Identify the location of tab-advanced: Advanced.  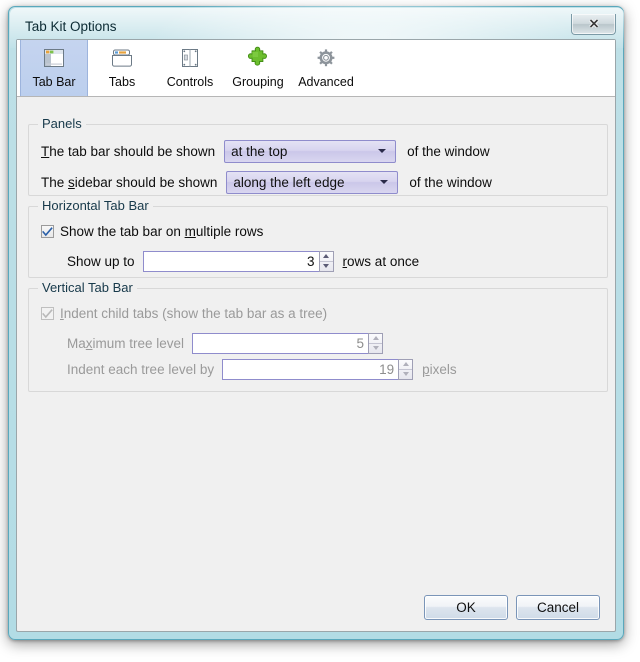
(326, 68).